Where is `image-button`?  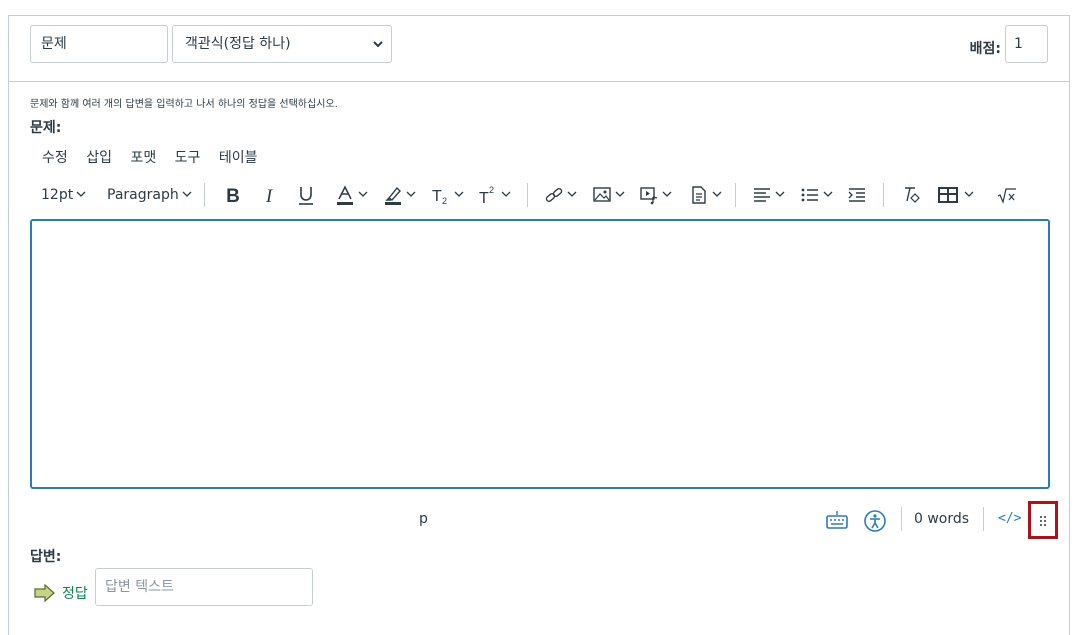 image-button is located at coordinates (610, 195).